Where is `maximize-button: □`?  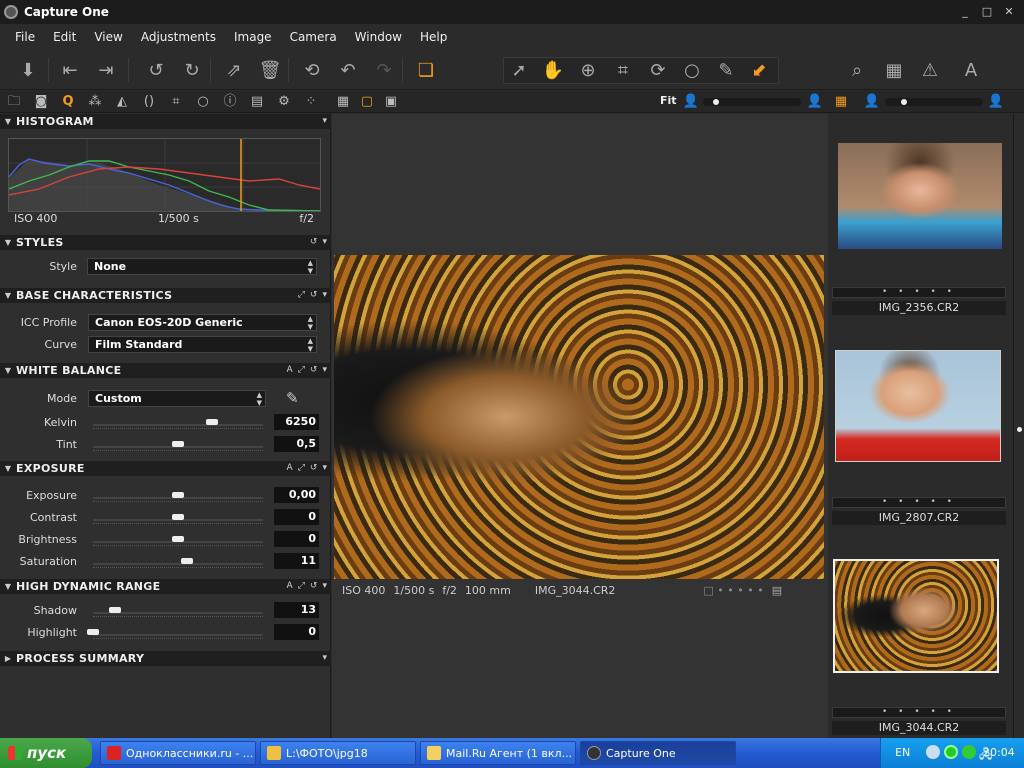 maximize-button: □ is located at coordinates (987, 11).